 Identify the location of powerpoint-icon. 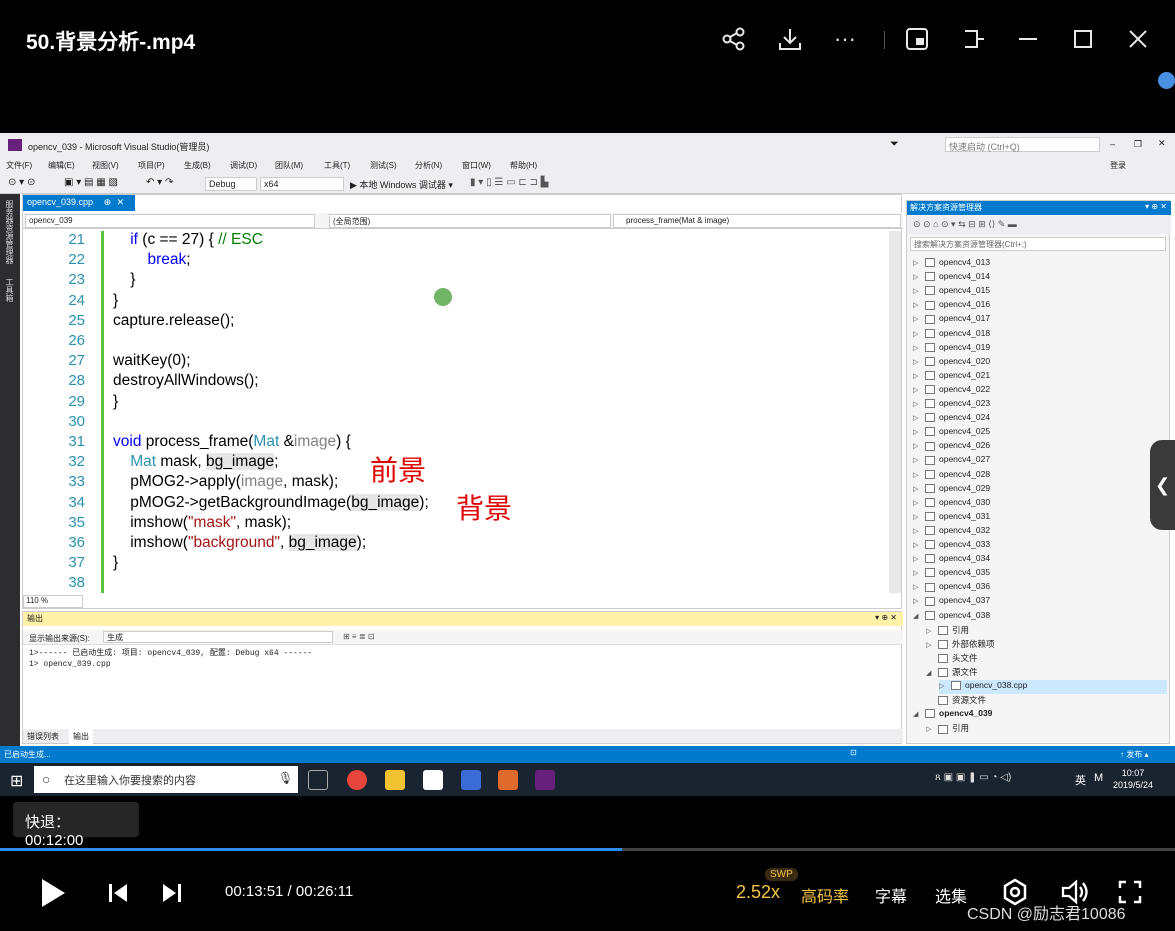
(508, 780).